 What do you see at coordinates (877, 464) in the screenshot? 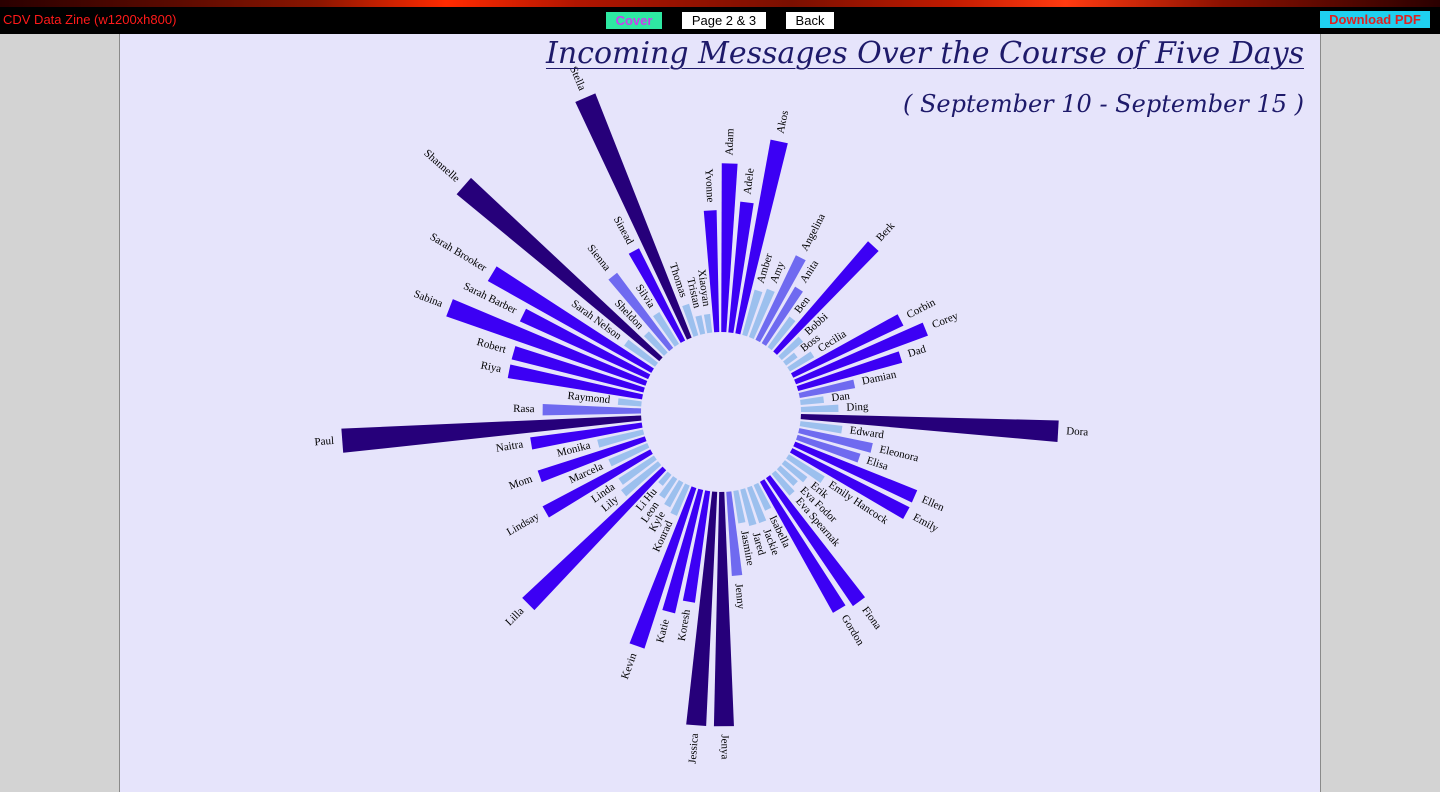
I see `bar-label-elisa: Elisa` at bounding box center [877, 464].